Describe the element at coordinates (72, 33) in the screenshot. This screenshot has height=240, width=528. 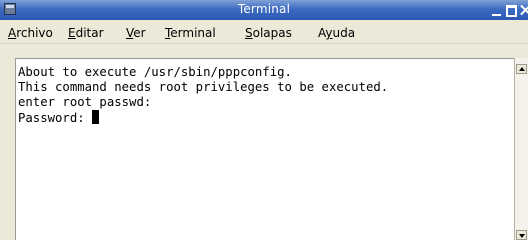
I see `menu-editar-mnemonic: E` at that location.